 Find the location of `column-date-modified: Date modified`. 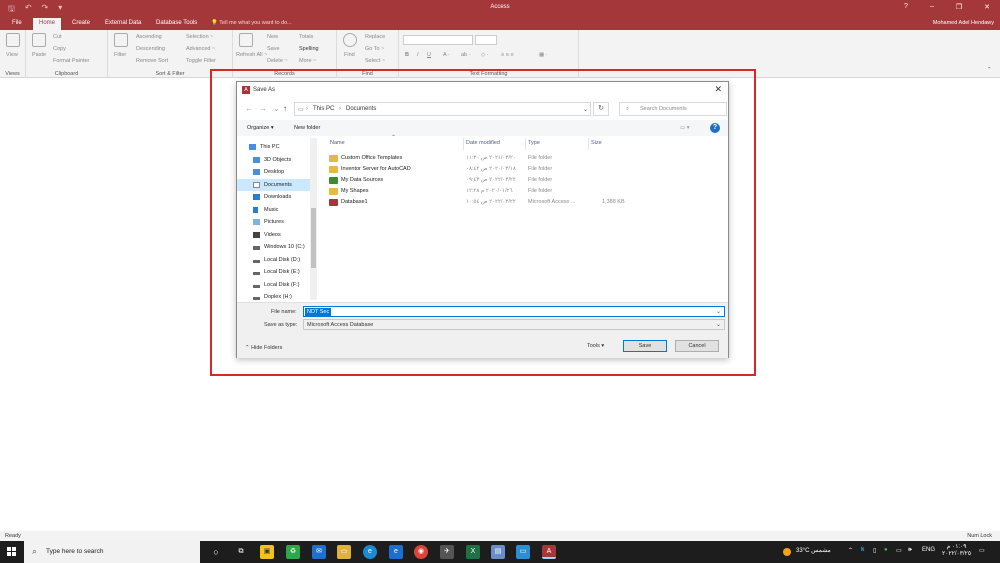

column-date-modified: Date modified is located at coordinates (483, 143).